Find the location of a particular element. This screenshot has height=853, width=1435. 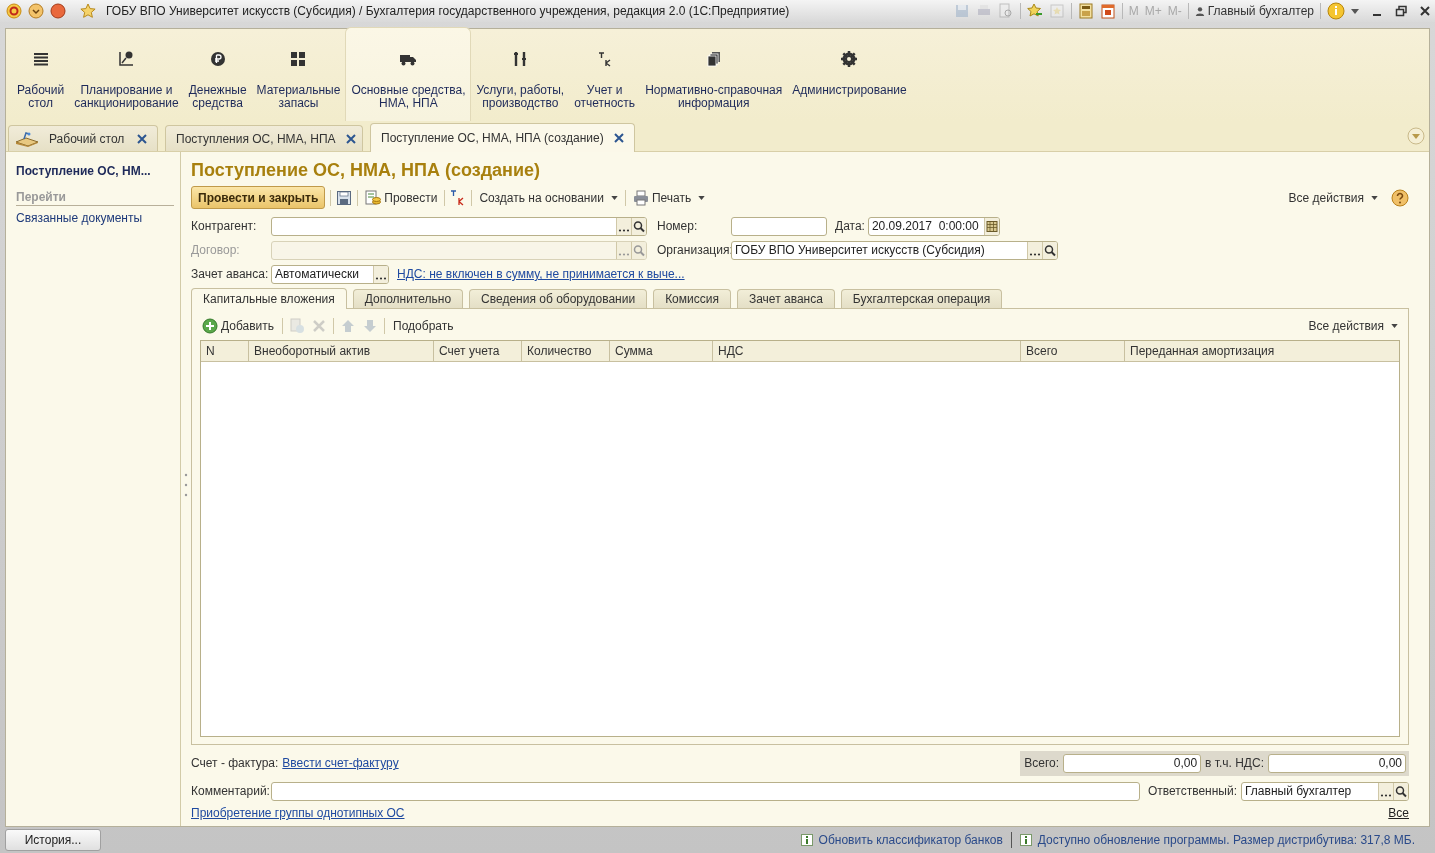

section-label: Нормативно-справочная информация is located at coordinates (714, 97).